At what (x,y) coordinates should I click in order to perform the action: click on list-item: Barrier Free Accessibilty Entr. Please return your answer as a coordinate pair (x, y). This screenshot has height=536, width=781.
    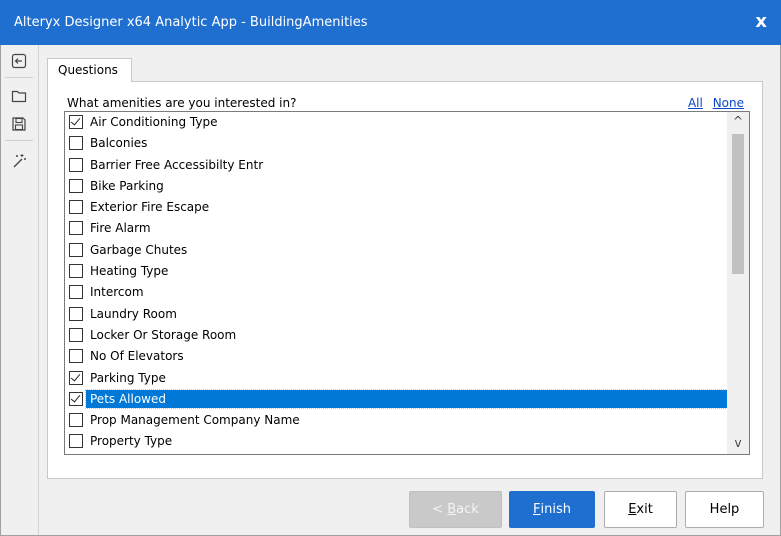
    Looking at the image, I should click on (396, 165).